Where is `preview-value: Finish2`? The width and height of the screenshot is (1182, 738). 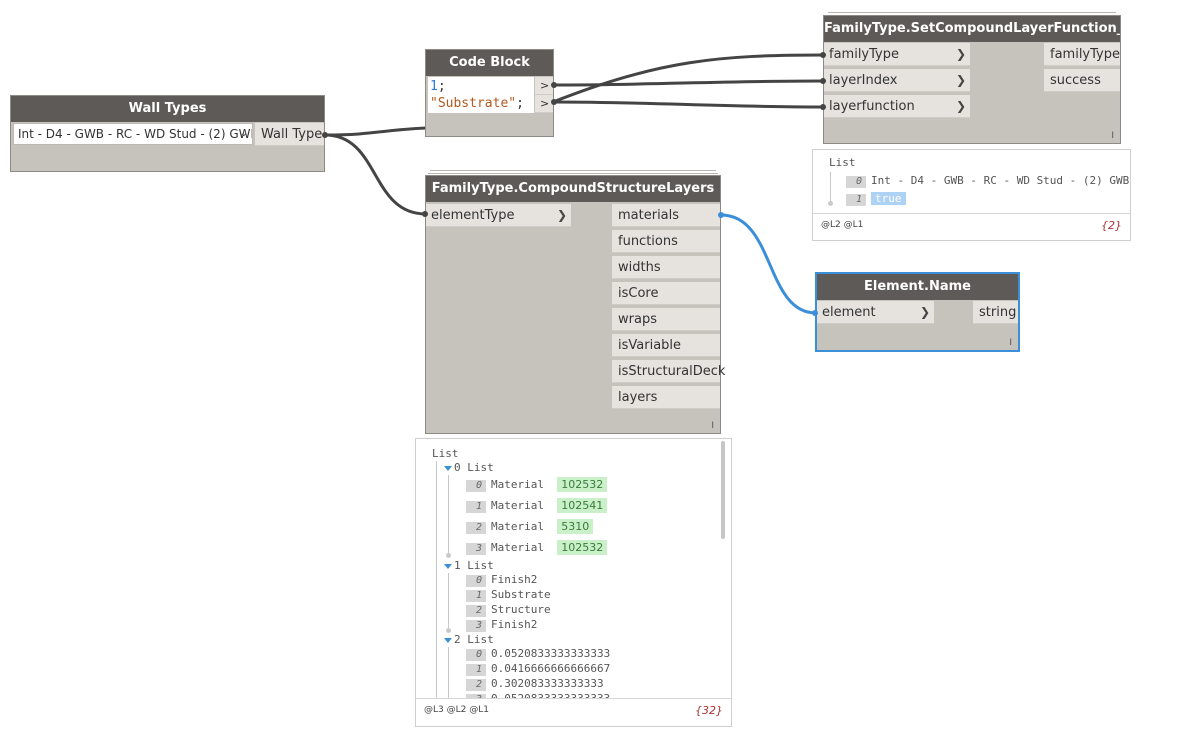 preview-value: Finish2 is located at coordinates (514, 579).